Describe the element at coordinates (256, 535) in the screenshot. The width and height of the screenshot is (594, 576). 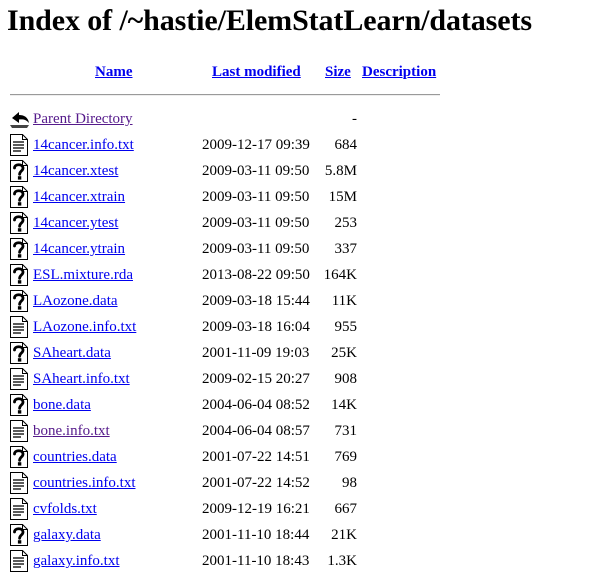
I see `file-modified-date: 2001-11-10 18:44` at that location.